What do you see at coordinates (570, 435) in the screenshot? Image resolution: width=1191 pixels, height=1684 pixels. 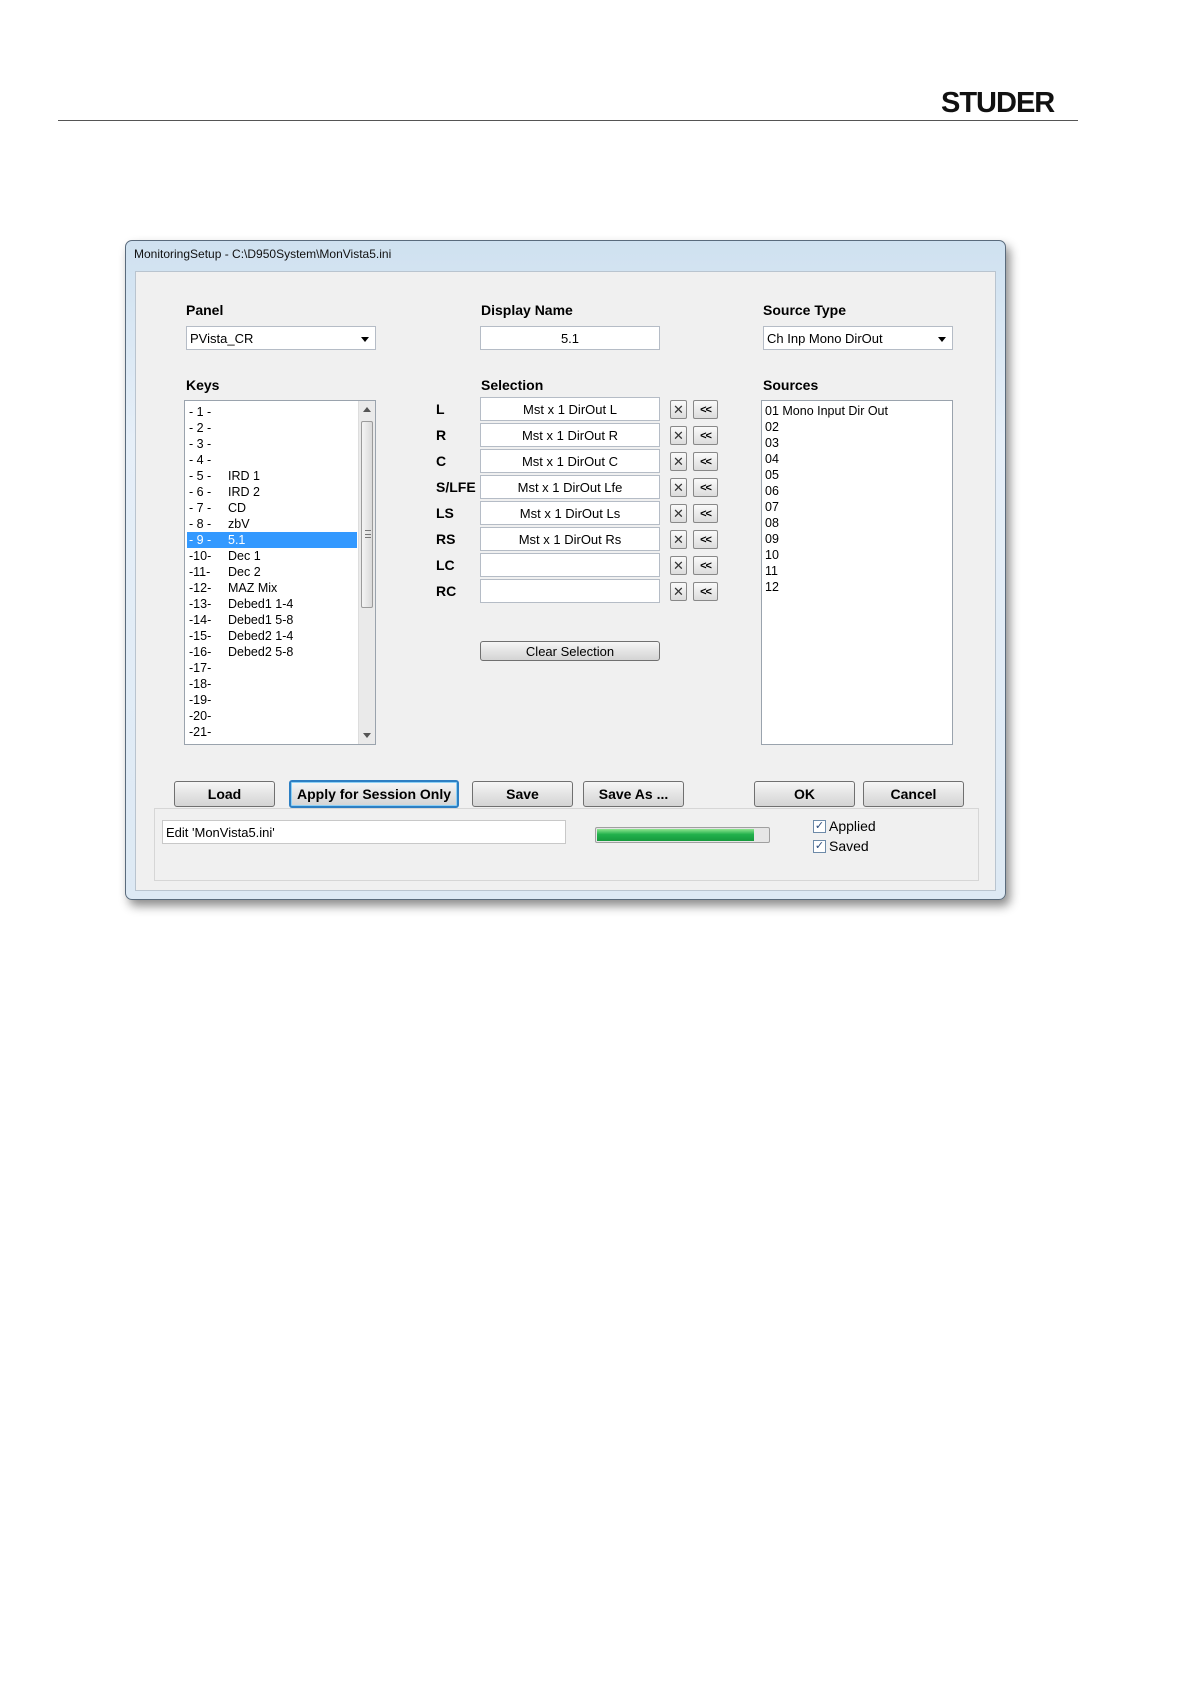 I see `channel-selection-field: Mst x 1 DirOut R` at bounding box center [570, 435].